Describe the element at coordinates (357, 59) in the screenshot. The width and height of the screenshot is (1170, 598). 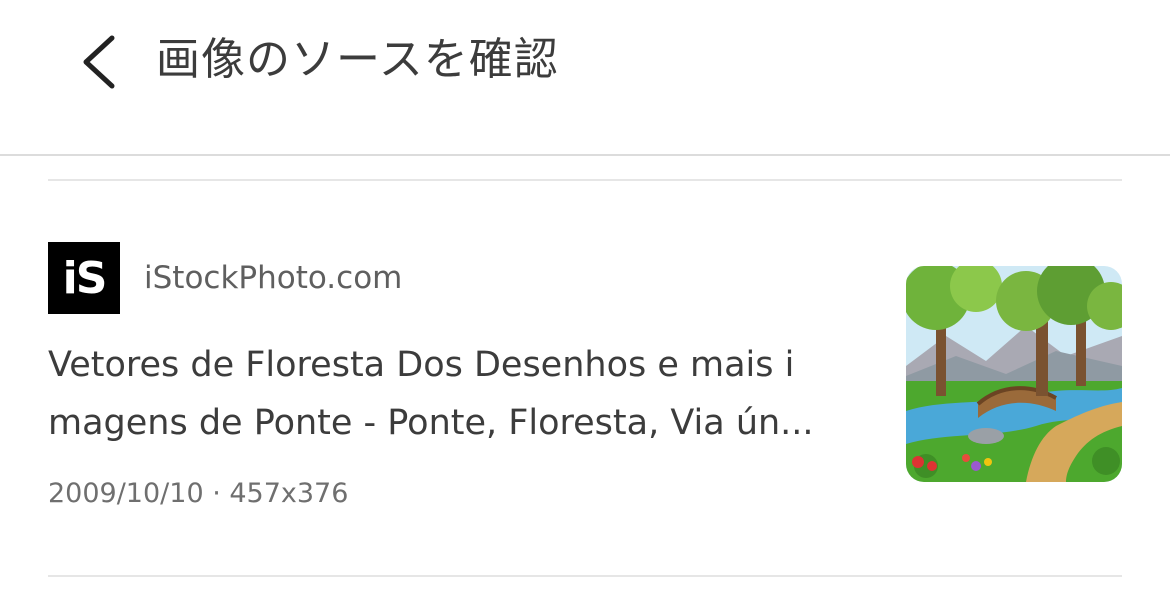
I see `page-title: 画像のソースを確認` at that location.